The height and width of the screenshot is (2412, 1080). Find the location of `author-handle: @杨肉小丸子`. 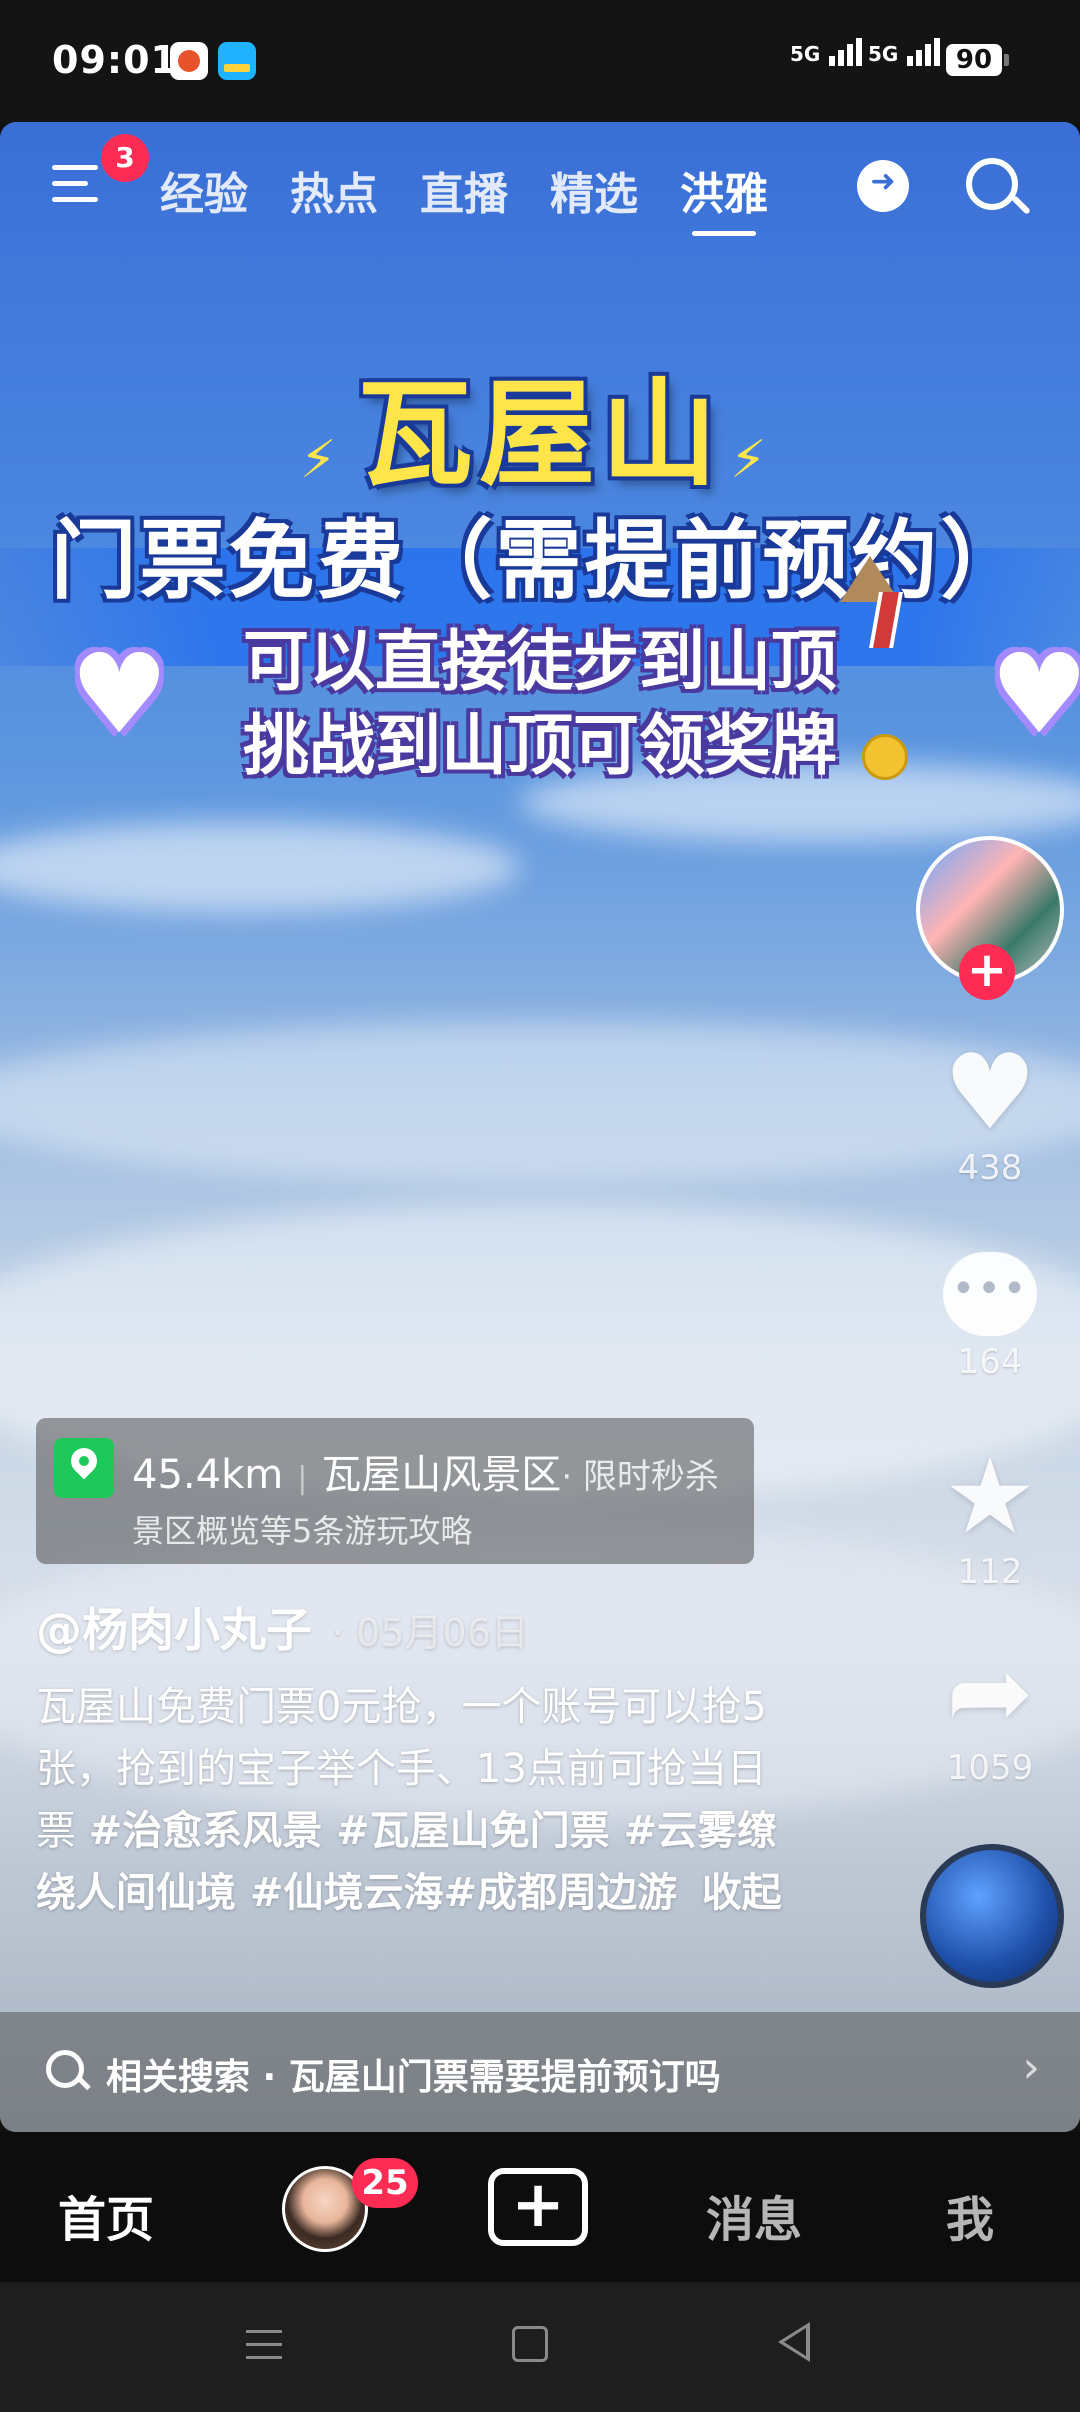

author-handle: @杨肉小丸子 is located at coordinates (174, 1630).